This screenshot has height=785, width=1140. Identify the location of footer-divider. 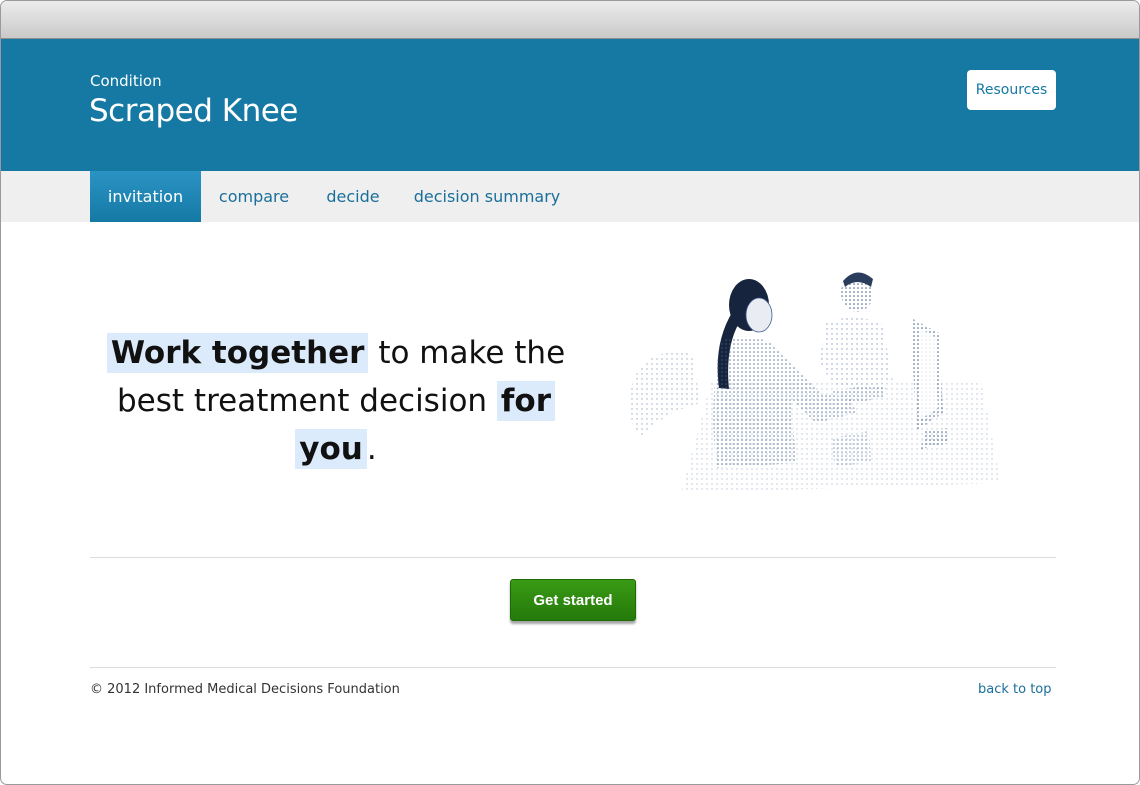
(573, 667).